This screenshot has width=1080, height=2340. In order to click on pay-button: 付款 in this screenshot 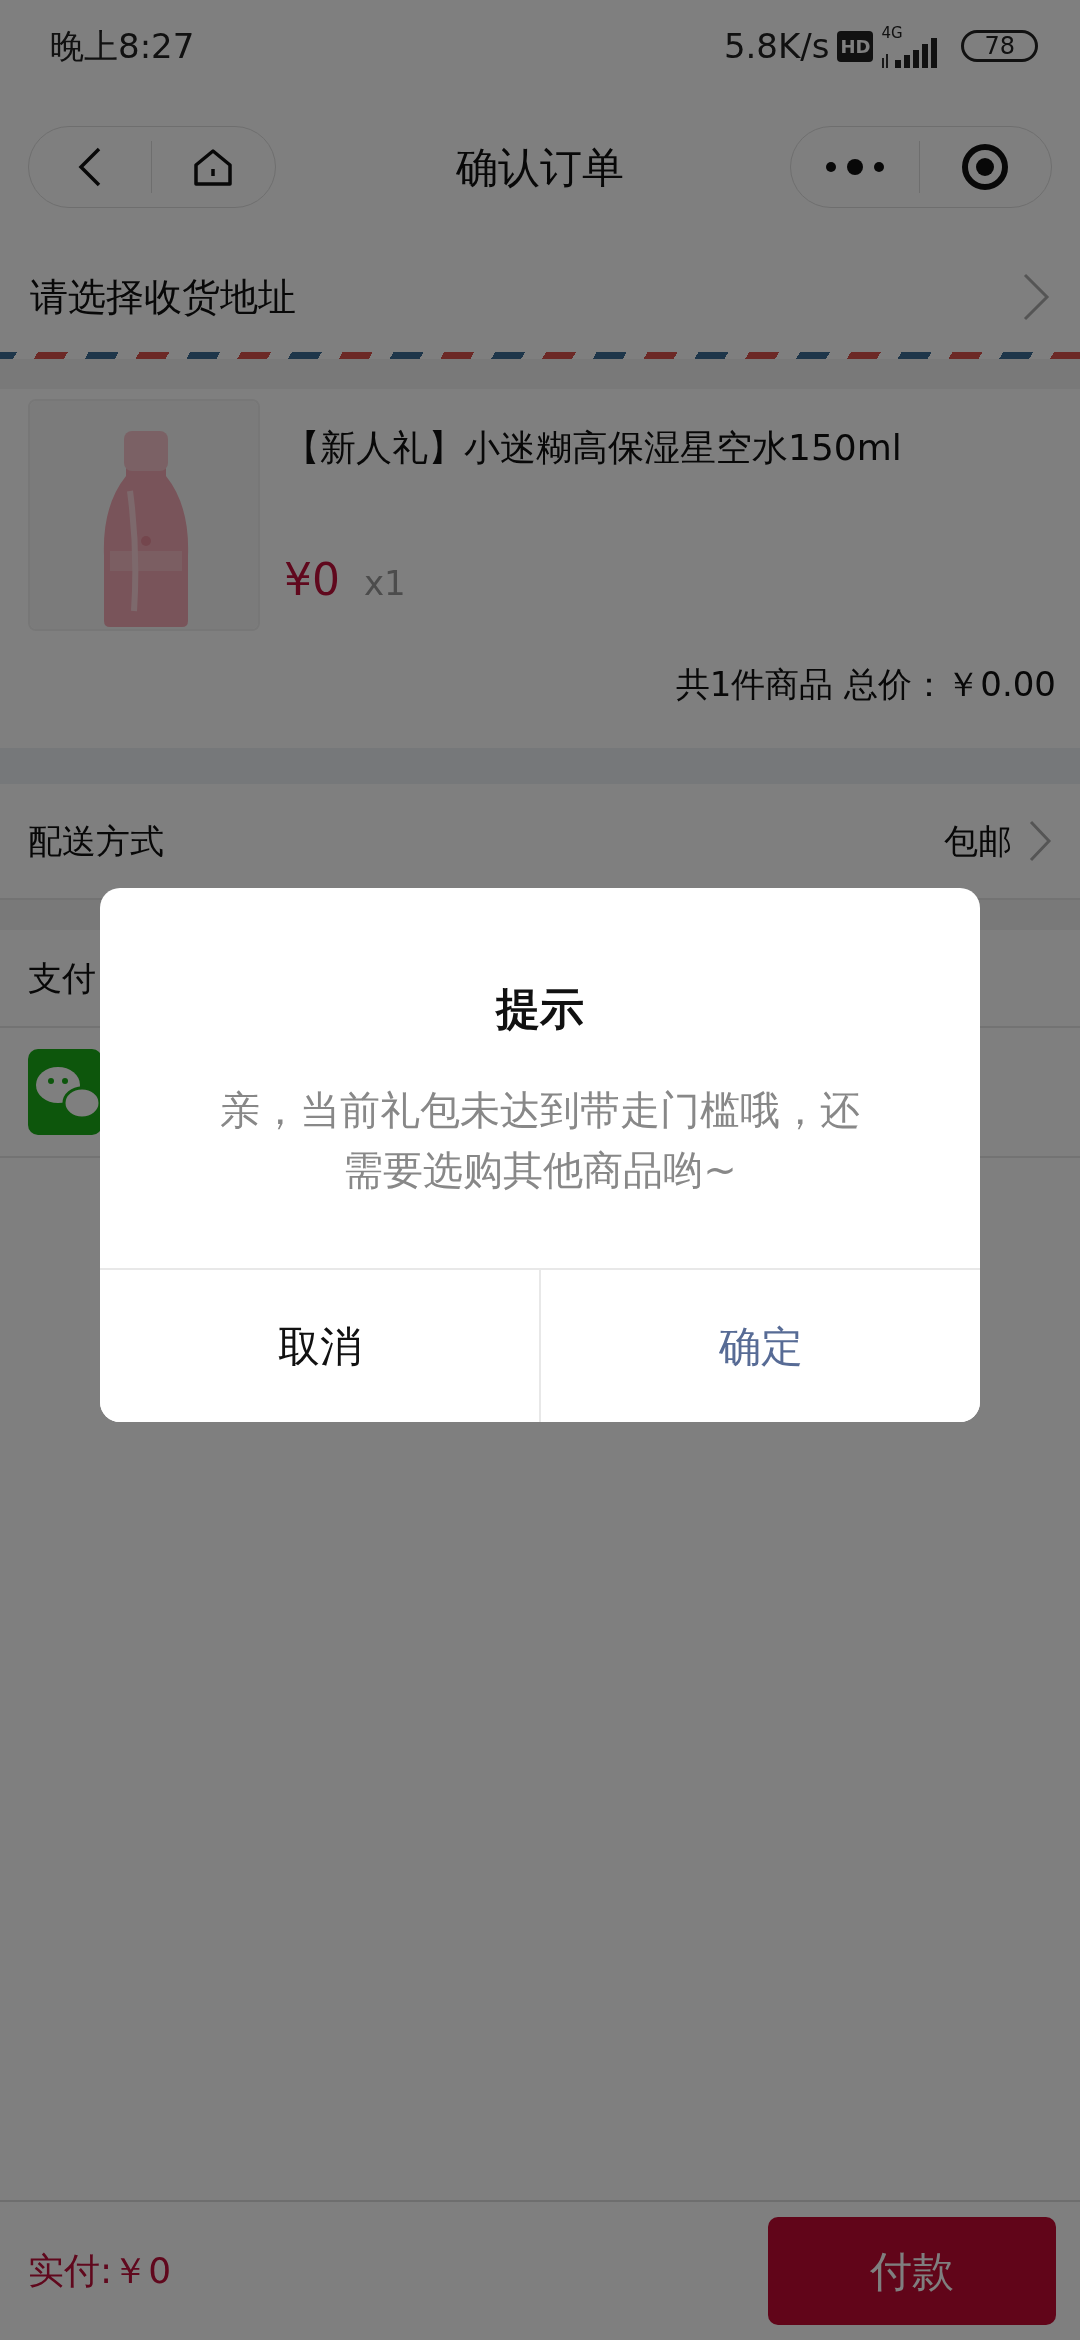, I will do `click(912, 2271)`.